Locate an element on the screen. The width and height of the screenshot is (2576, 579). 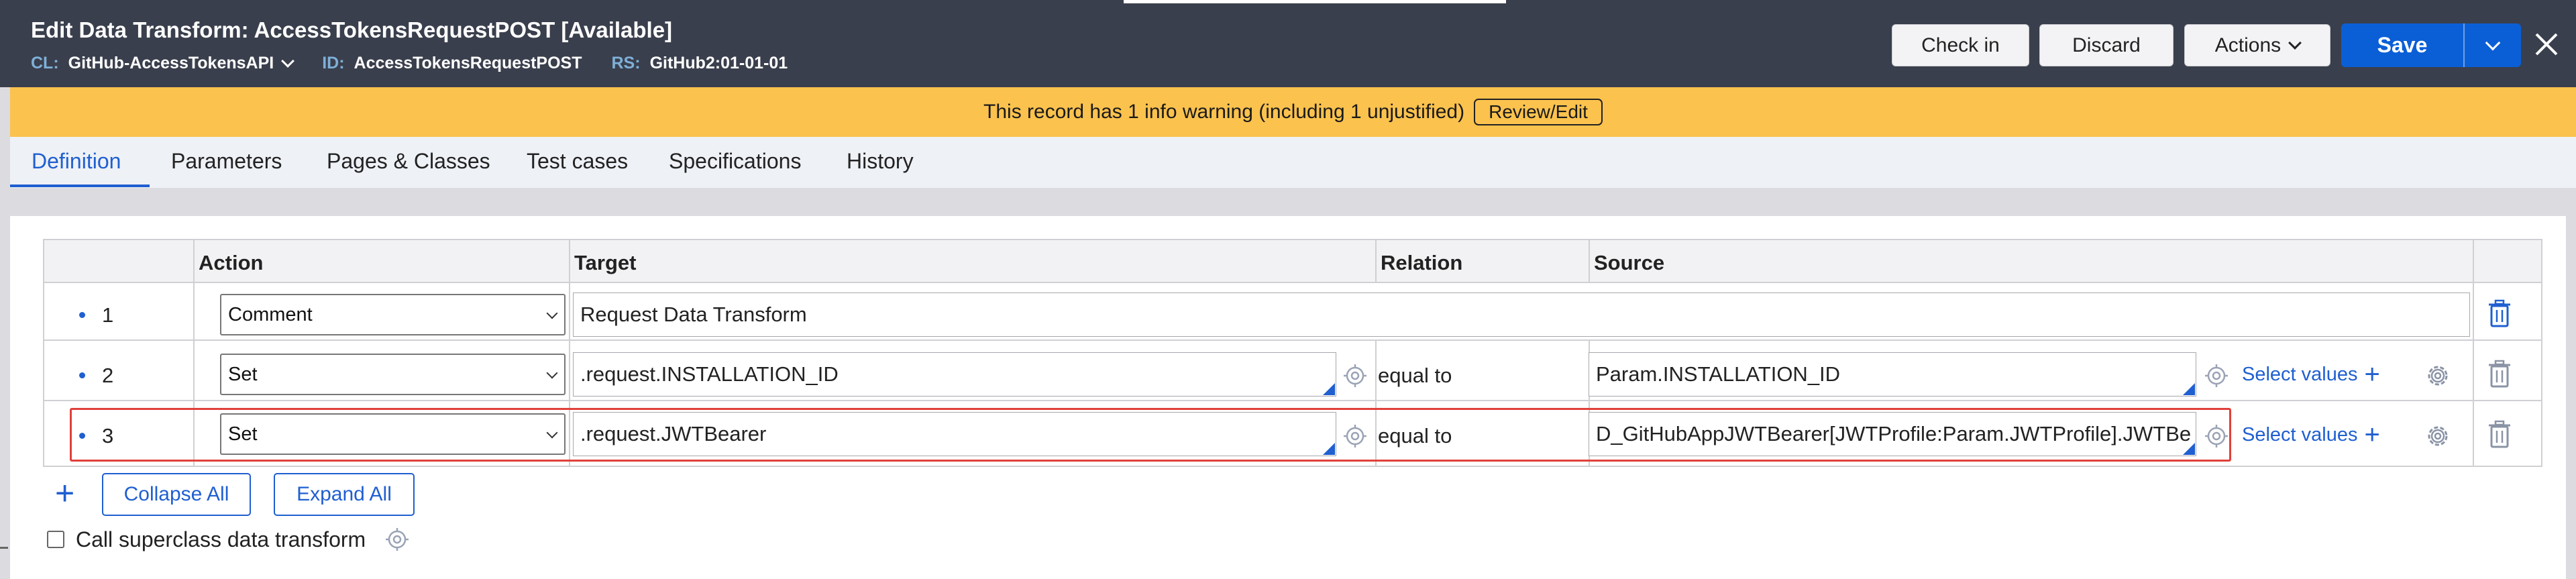
active-tab-indicator is located at coordinates (80, 186).